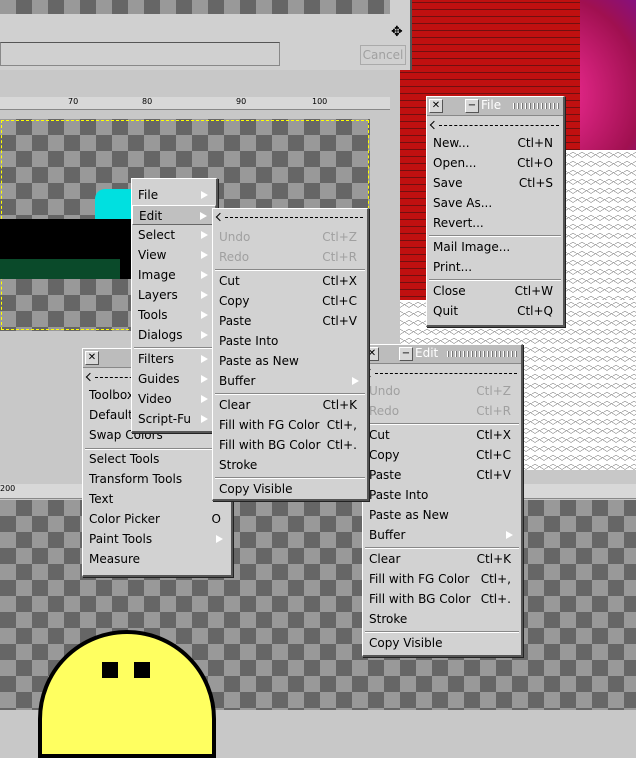  What do you see at coordinates (174, 235) in the screenshot?
I see `menu-item-select: Select` at bounding box center [174, 235].